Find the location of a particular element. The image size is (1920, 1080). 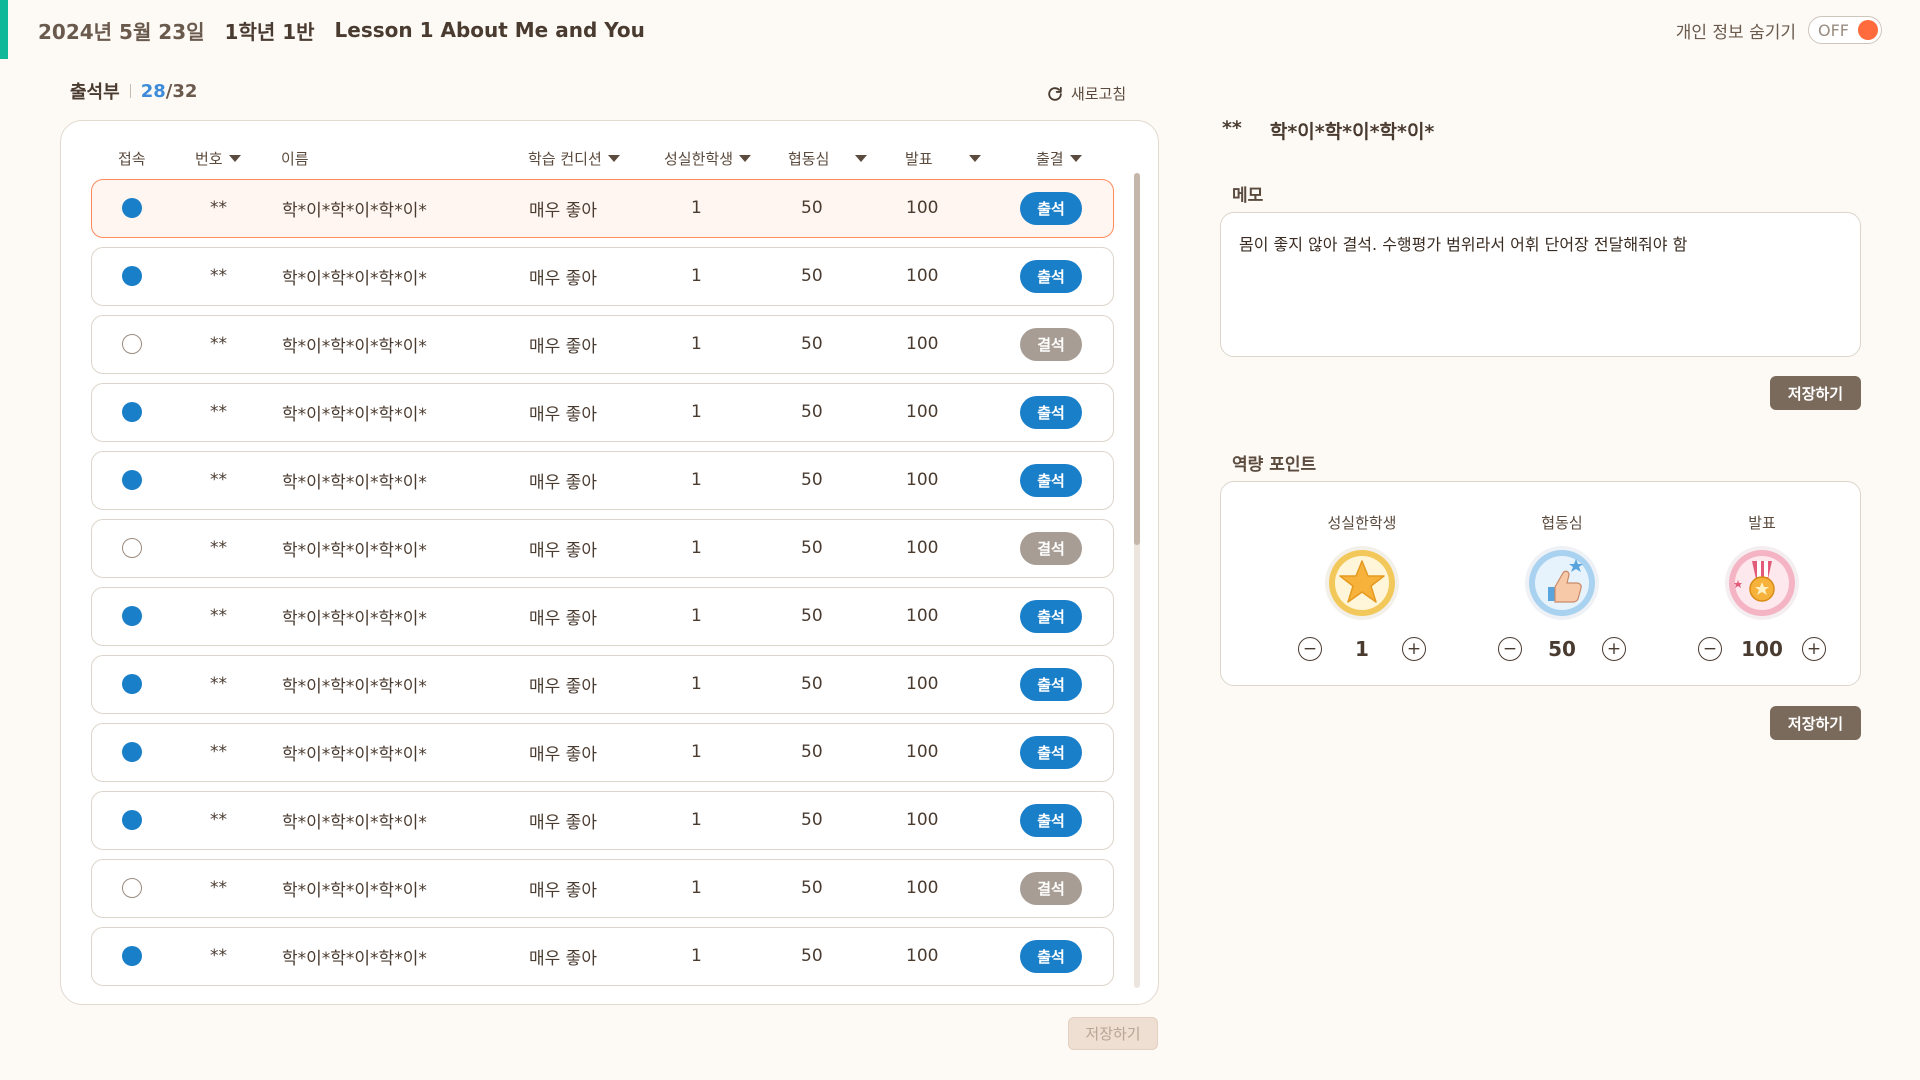

refresh-button: 새로고침 is located at coordinates (1085, 93).